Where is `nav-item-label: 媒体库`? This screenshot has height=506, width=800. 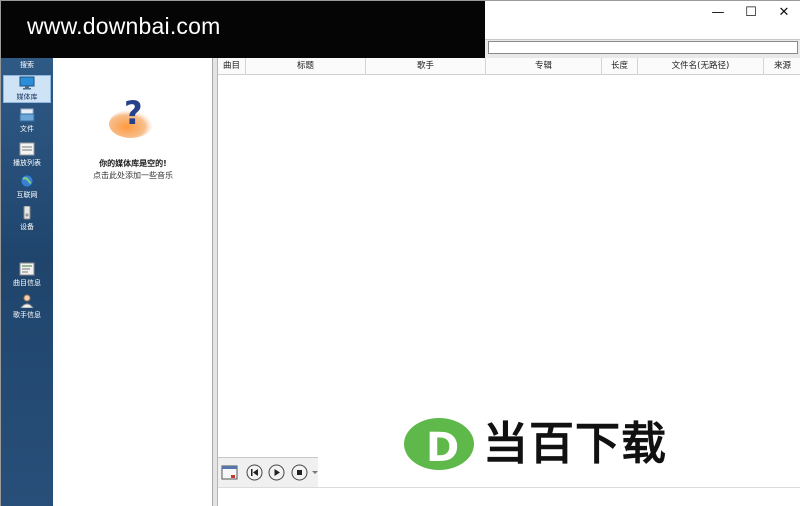 nav-item-label: 媒体库 is located at coordinates (27, 97).